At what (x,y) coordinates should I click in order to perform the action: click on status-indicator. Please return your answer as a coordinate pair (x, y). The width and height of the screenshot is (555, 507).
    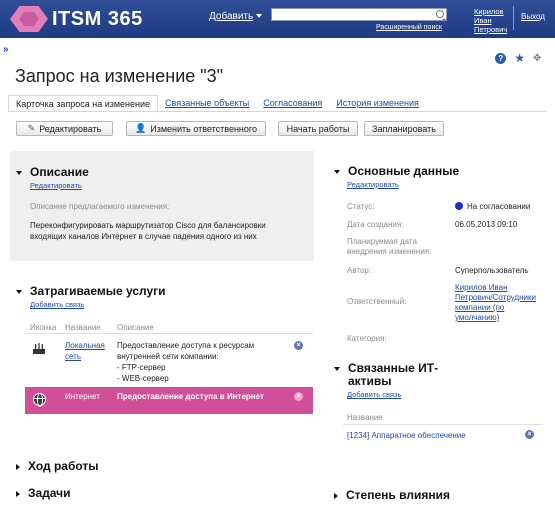
    Looking at the image, I should click on (459, 206).